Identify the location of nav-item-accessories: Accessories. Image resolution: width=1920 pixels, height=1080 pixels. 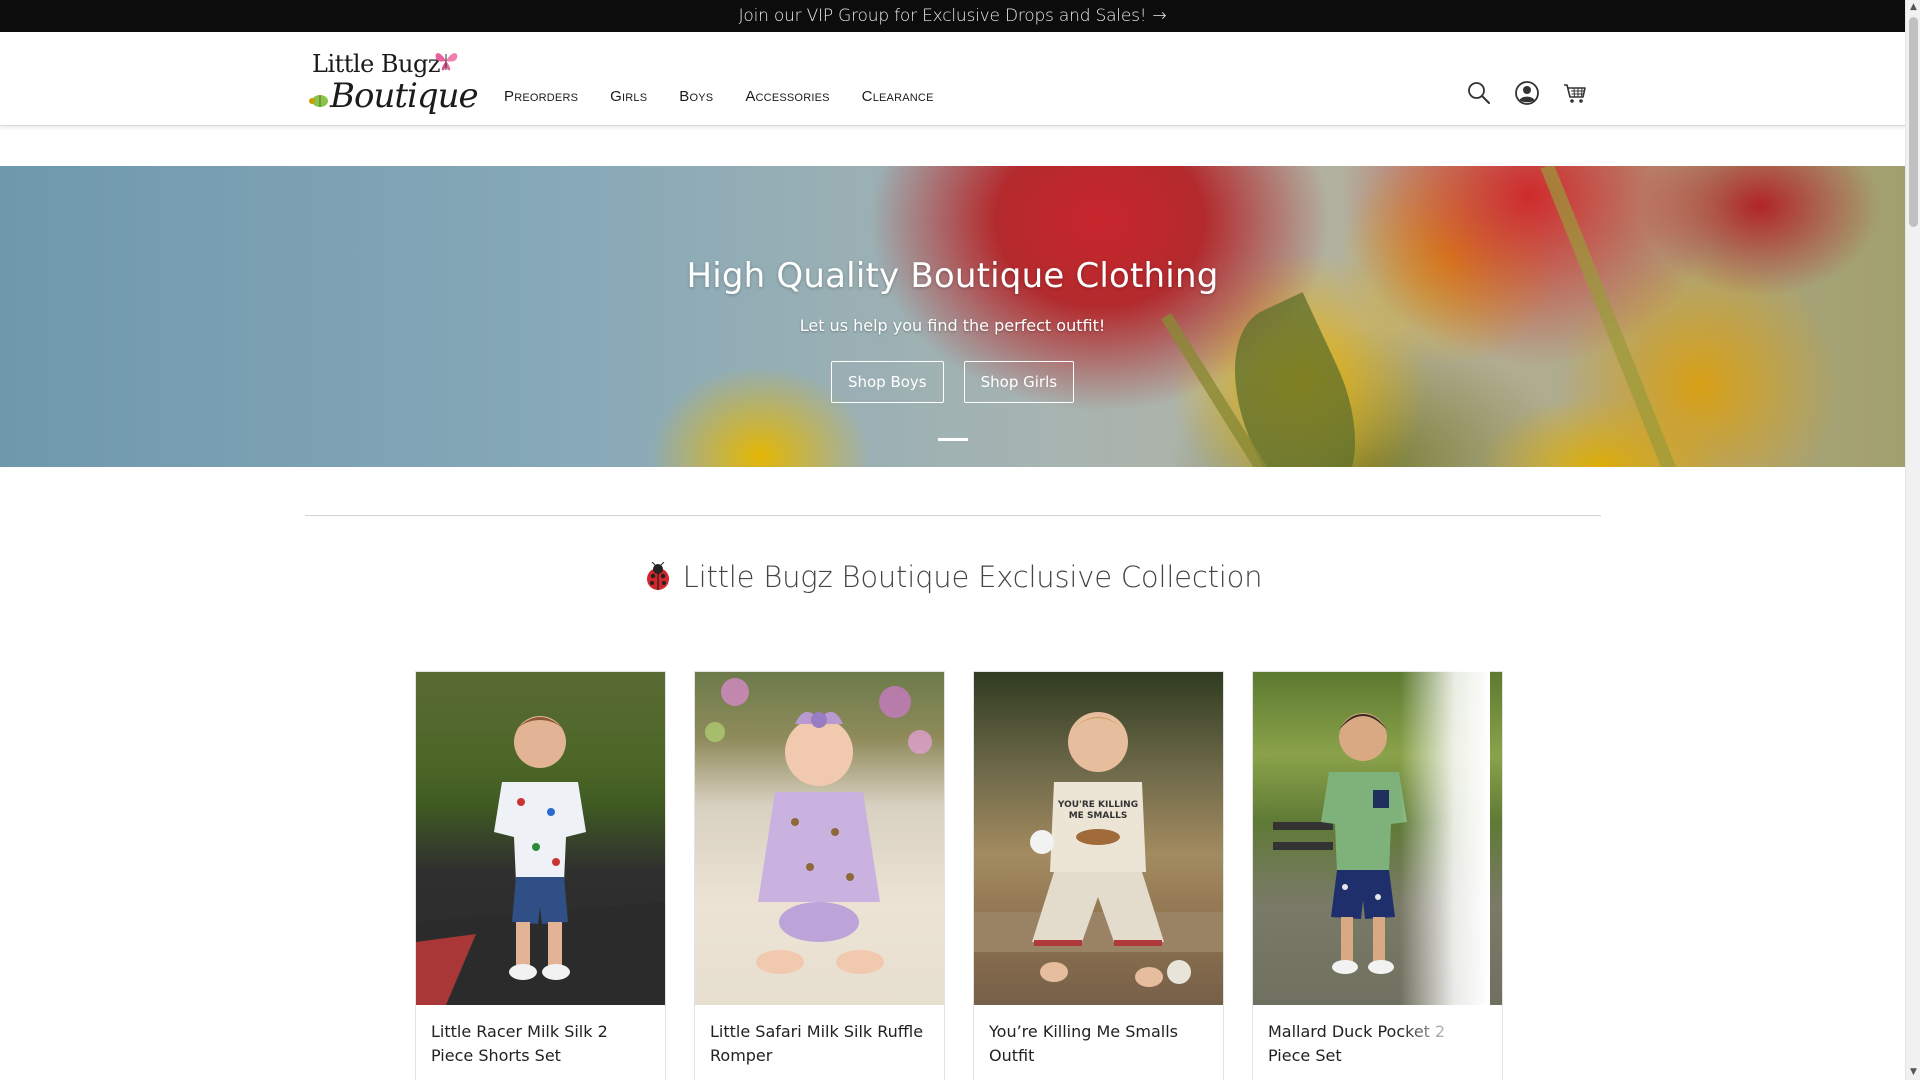
(787, 96).